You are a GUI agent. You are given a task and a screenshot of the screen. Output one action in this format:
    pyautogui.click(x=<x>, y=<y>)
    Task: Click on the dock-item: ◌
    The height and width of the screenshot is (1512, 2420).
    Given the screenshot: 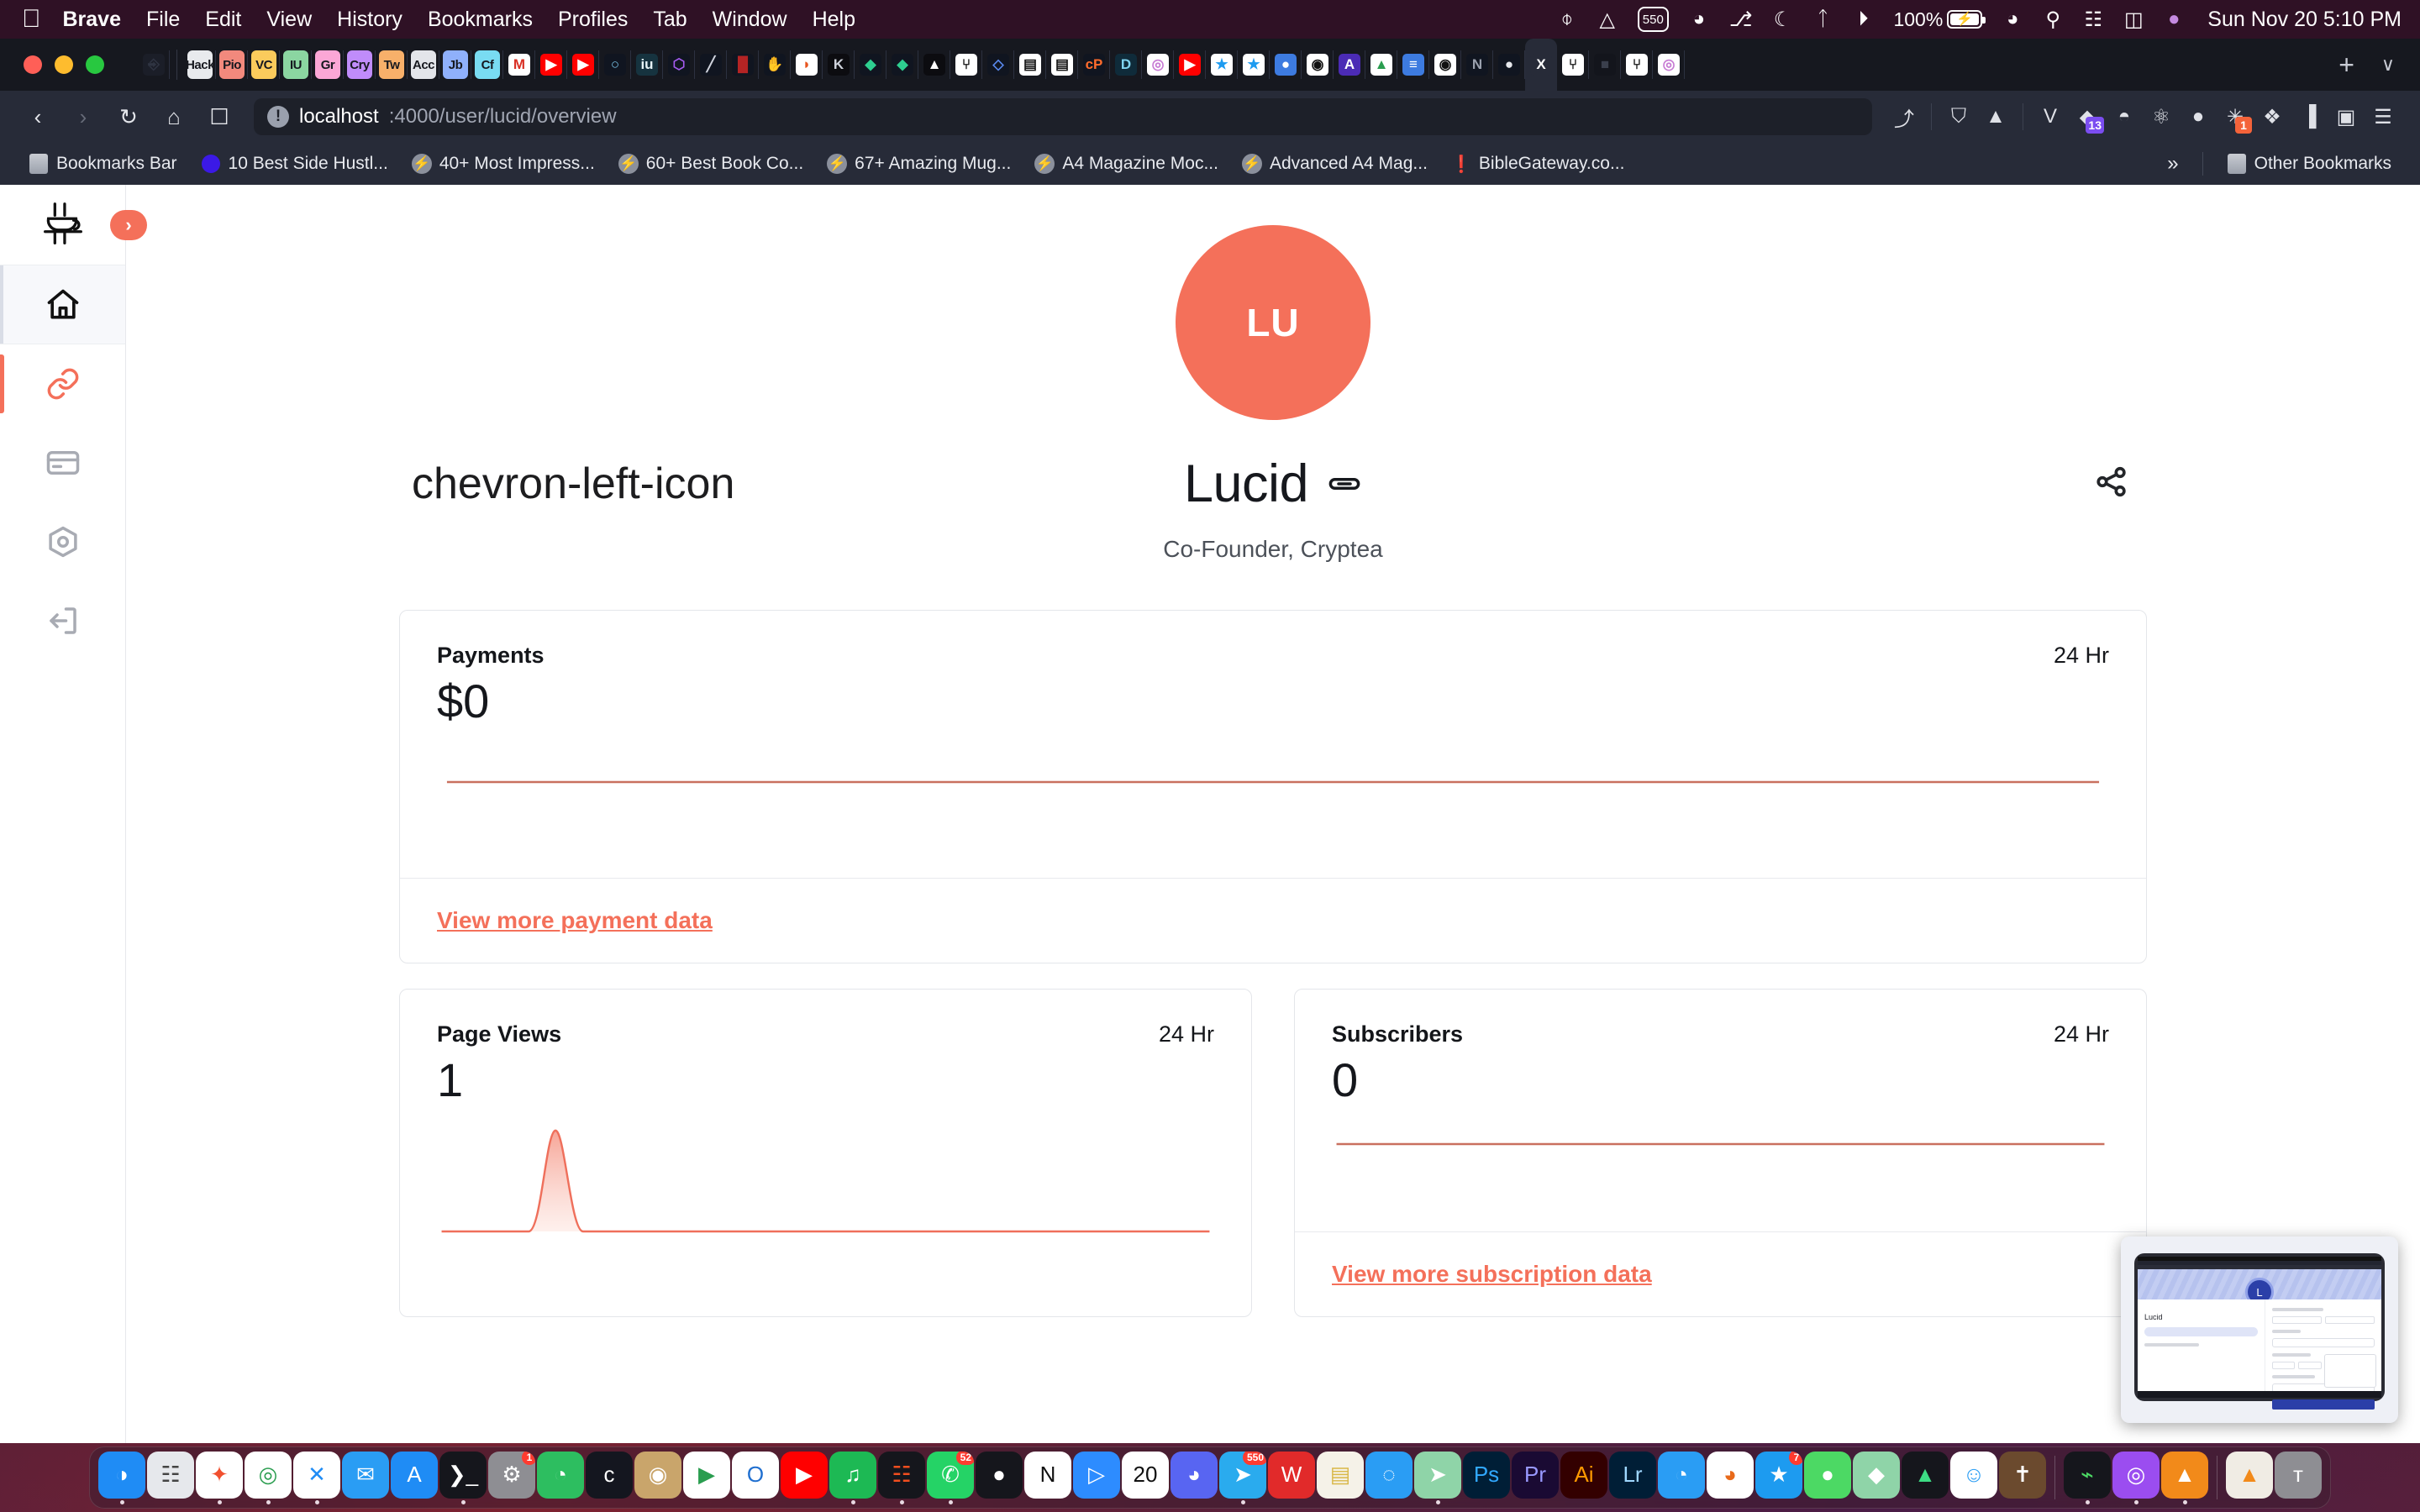 What is the action you would take?
    pyautogui.click(x=1389, y=1477)
    